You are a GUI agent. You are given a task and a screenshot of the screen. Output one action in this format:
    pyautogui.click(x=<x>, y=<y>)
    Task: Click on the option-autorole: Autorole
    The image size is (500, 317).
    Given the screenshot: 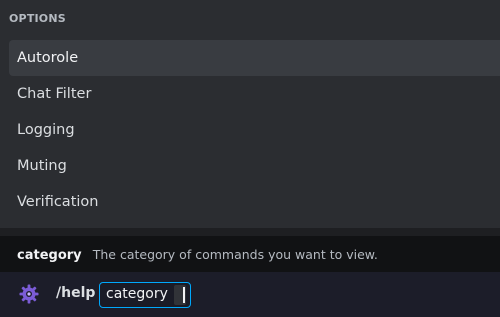 What is the action you would take?
    pyautogui.click(x=254, y=58)
    